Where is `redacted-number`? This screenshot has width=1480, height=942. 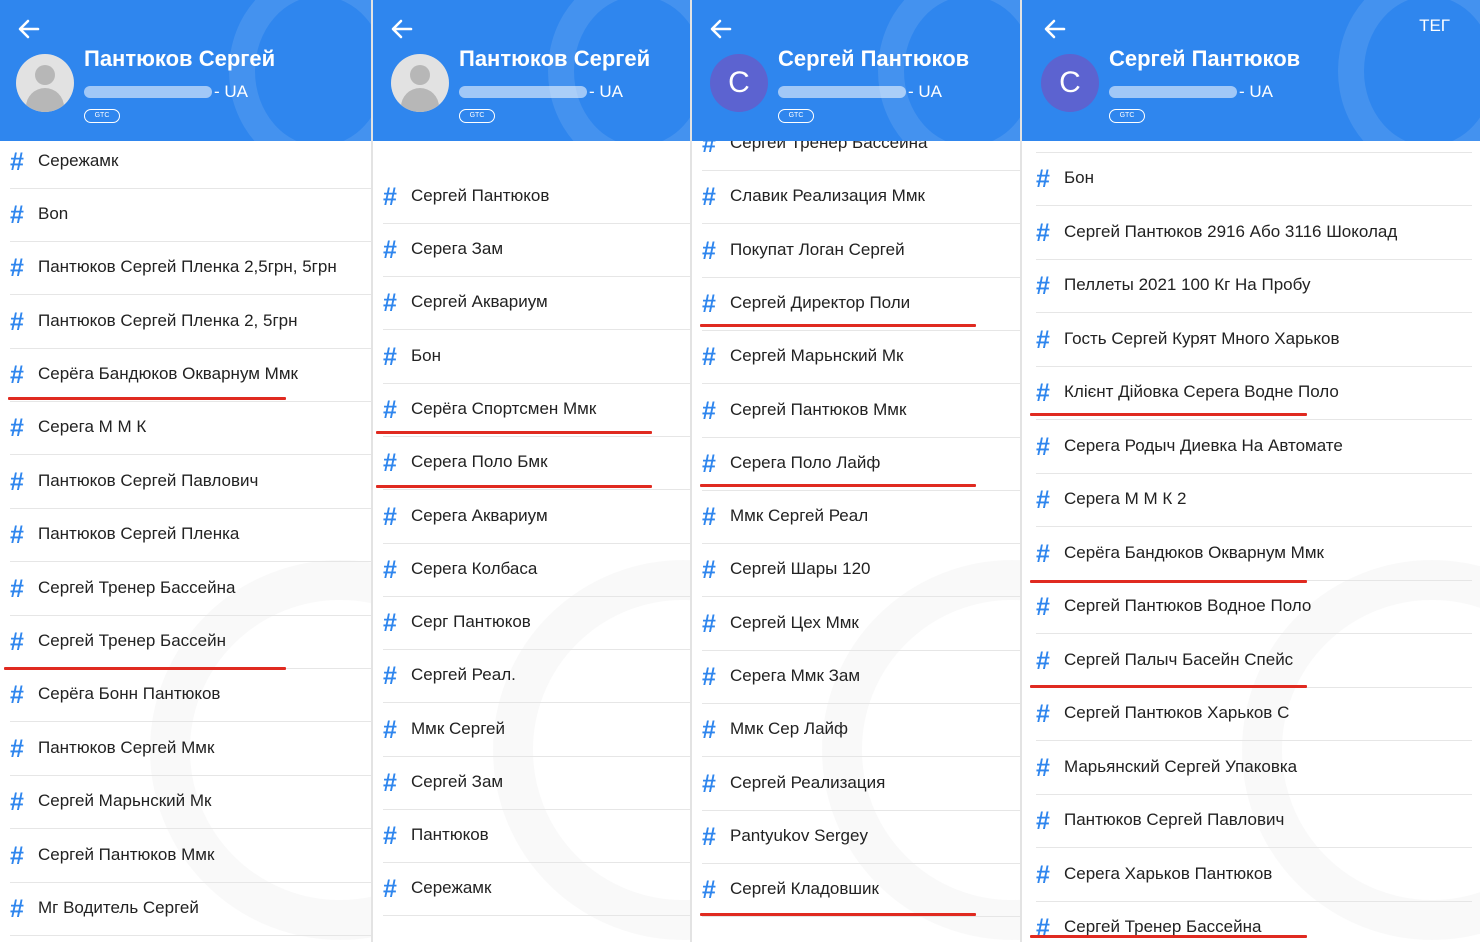
redacted-number is located at coordinates (148, 92).